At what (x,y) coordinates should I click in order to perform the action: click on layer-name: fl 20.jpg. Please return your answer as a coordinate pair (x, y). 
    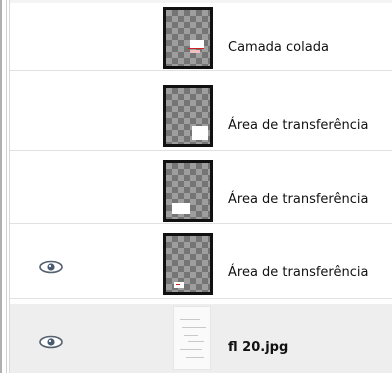
    Looking at the image, I should click on (258, 347).